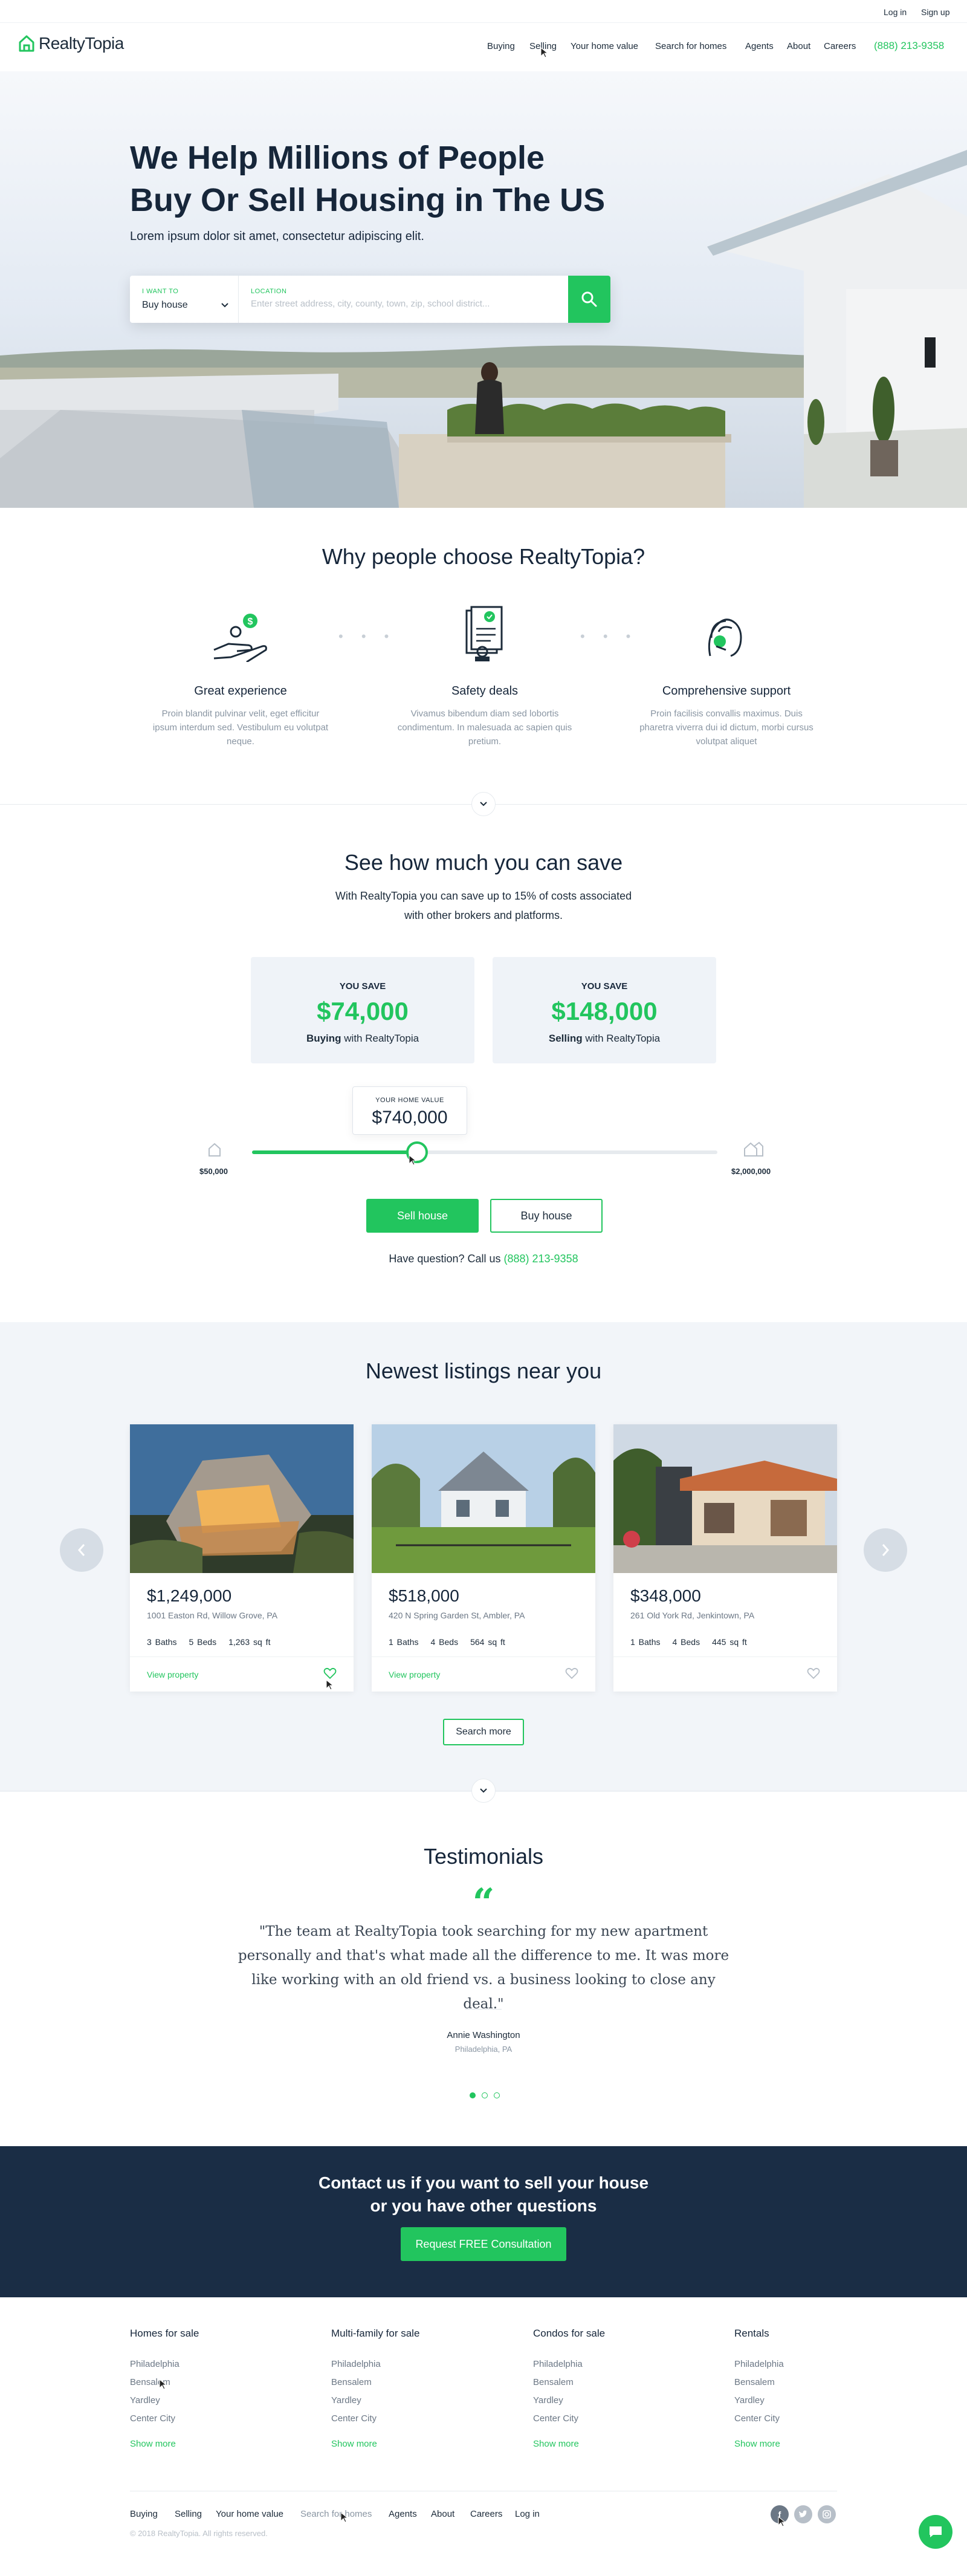 Image resolution: width=967 pixels, height=2576 pixels. I want to click on home-value-slider, so click(484, 1152).